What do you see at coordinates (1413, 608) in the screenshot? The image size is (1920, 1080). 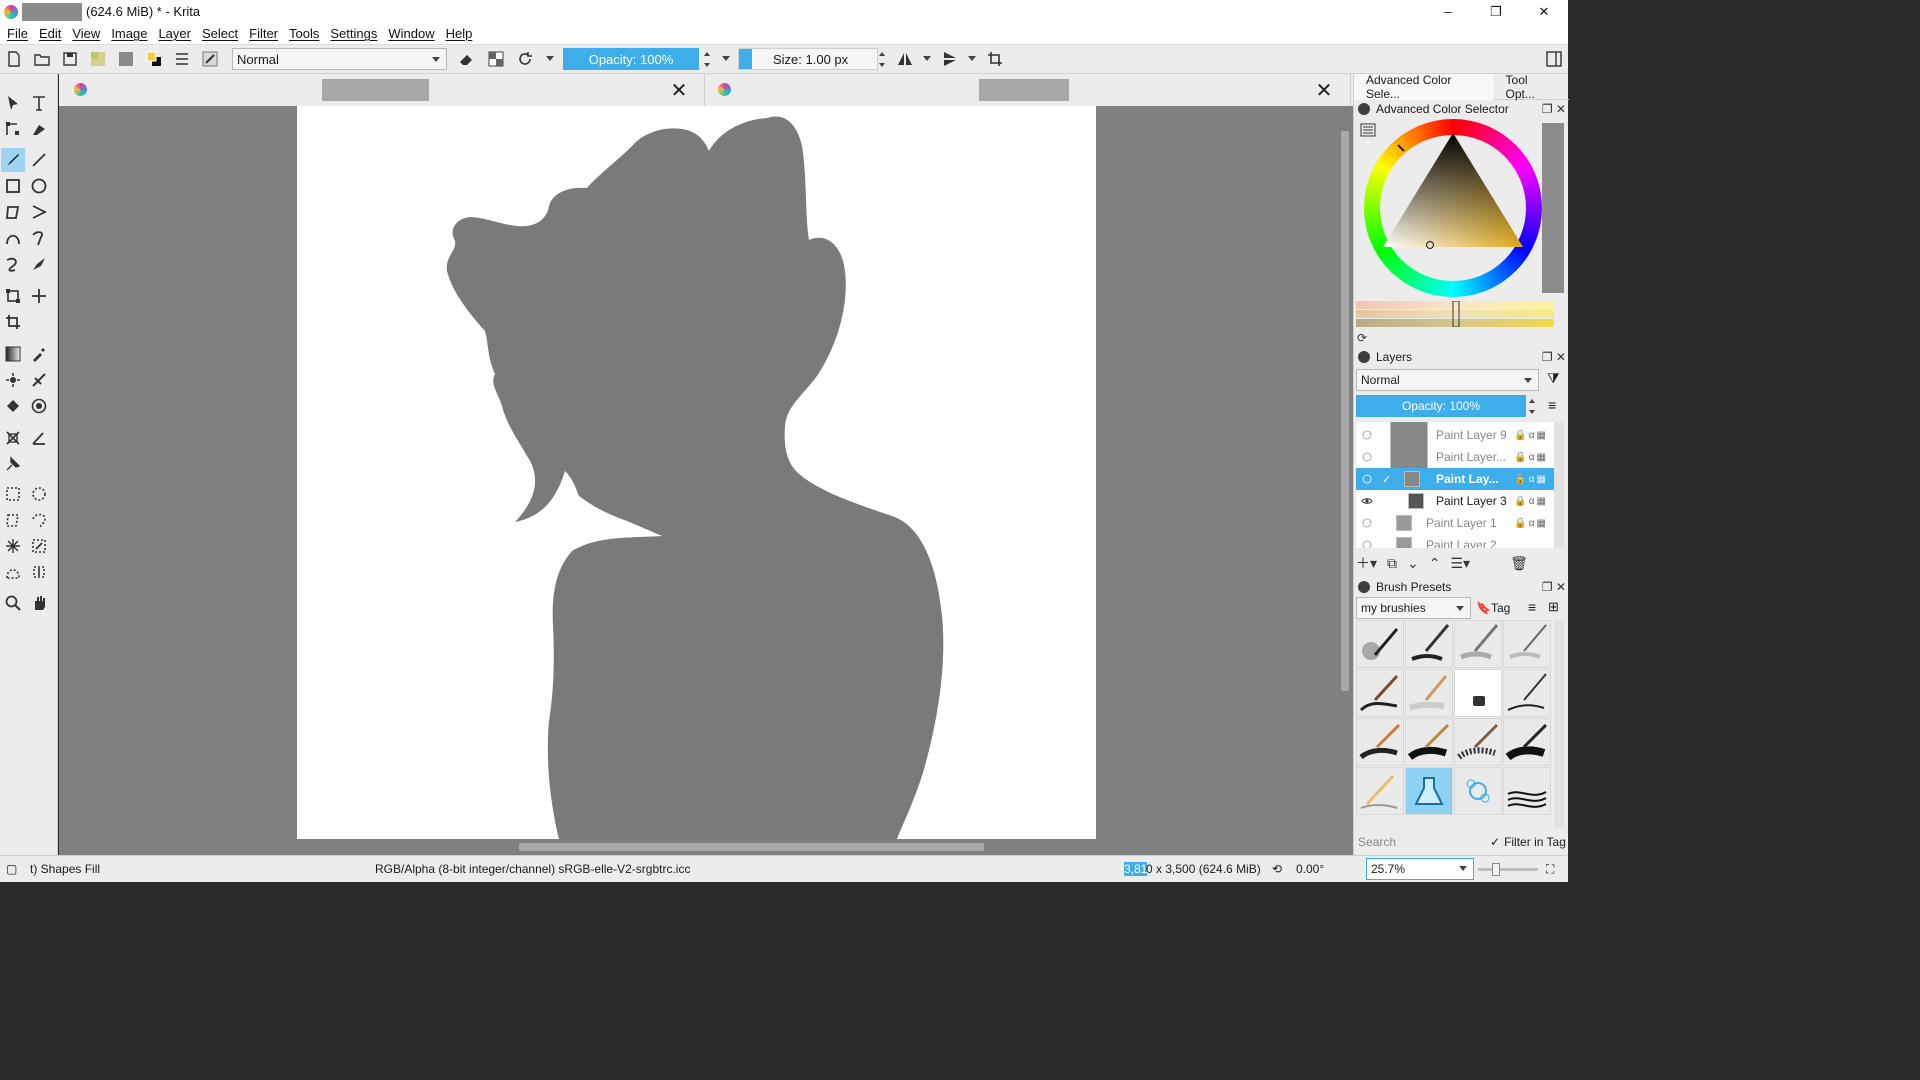 I see `brush-tag-select: my brushies` at bounding box center [1413, 608].